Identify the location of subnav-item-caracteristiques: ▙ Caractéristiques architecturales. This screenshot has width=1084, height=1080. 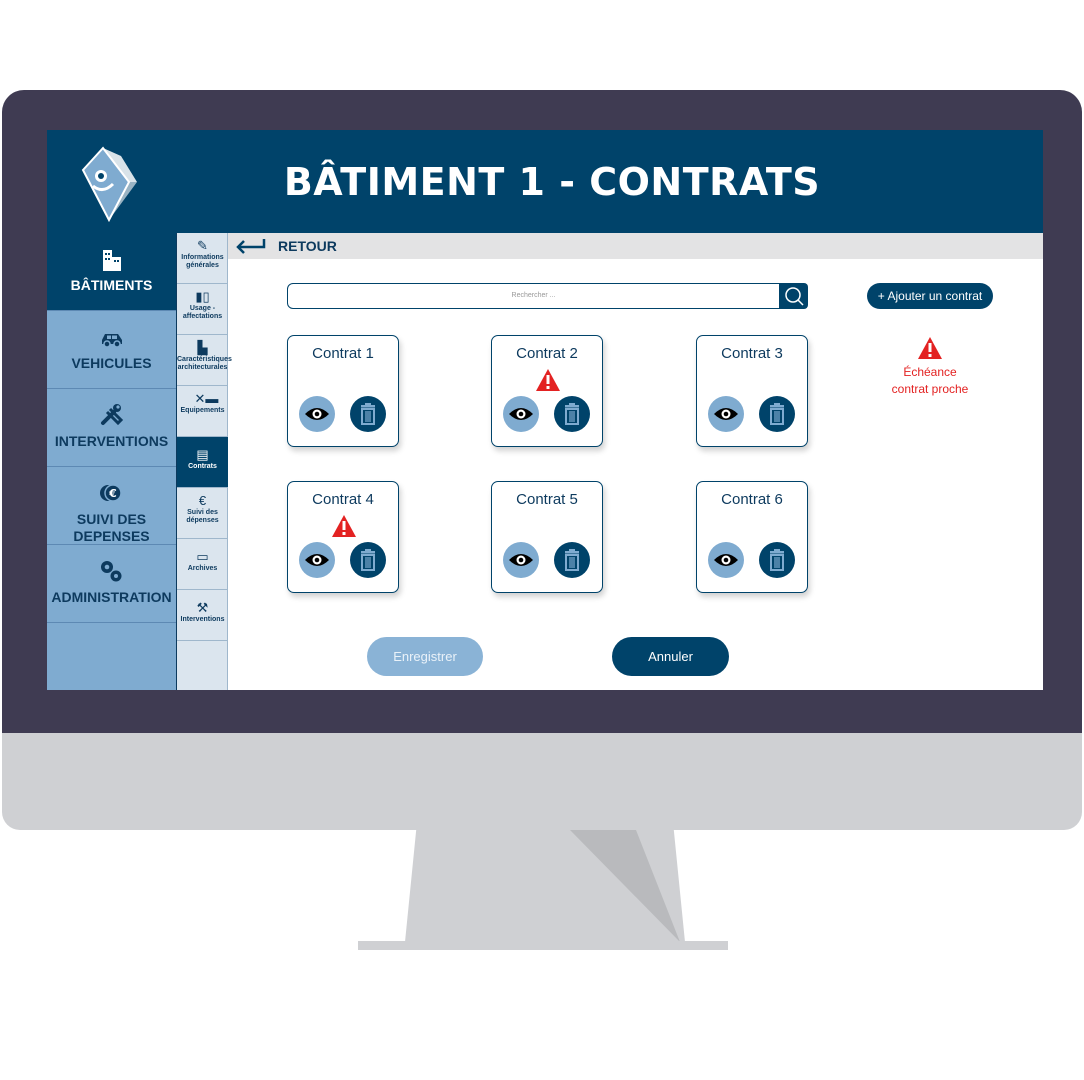
(204, 360).